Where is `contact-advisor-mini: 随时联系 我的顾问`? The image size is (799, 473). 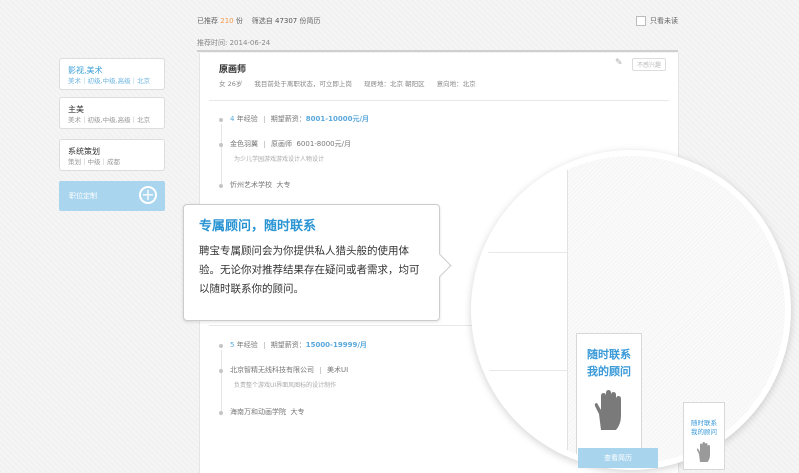 contact-advisor-mini: 随时联系 我的顾问 is located at coordinates (704, 436).